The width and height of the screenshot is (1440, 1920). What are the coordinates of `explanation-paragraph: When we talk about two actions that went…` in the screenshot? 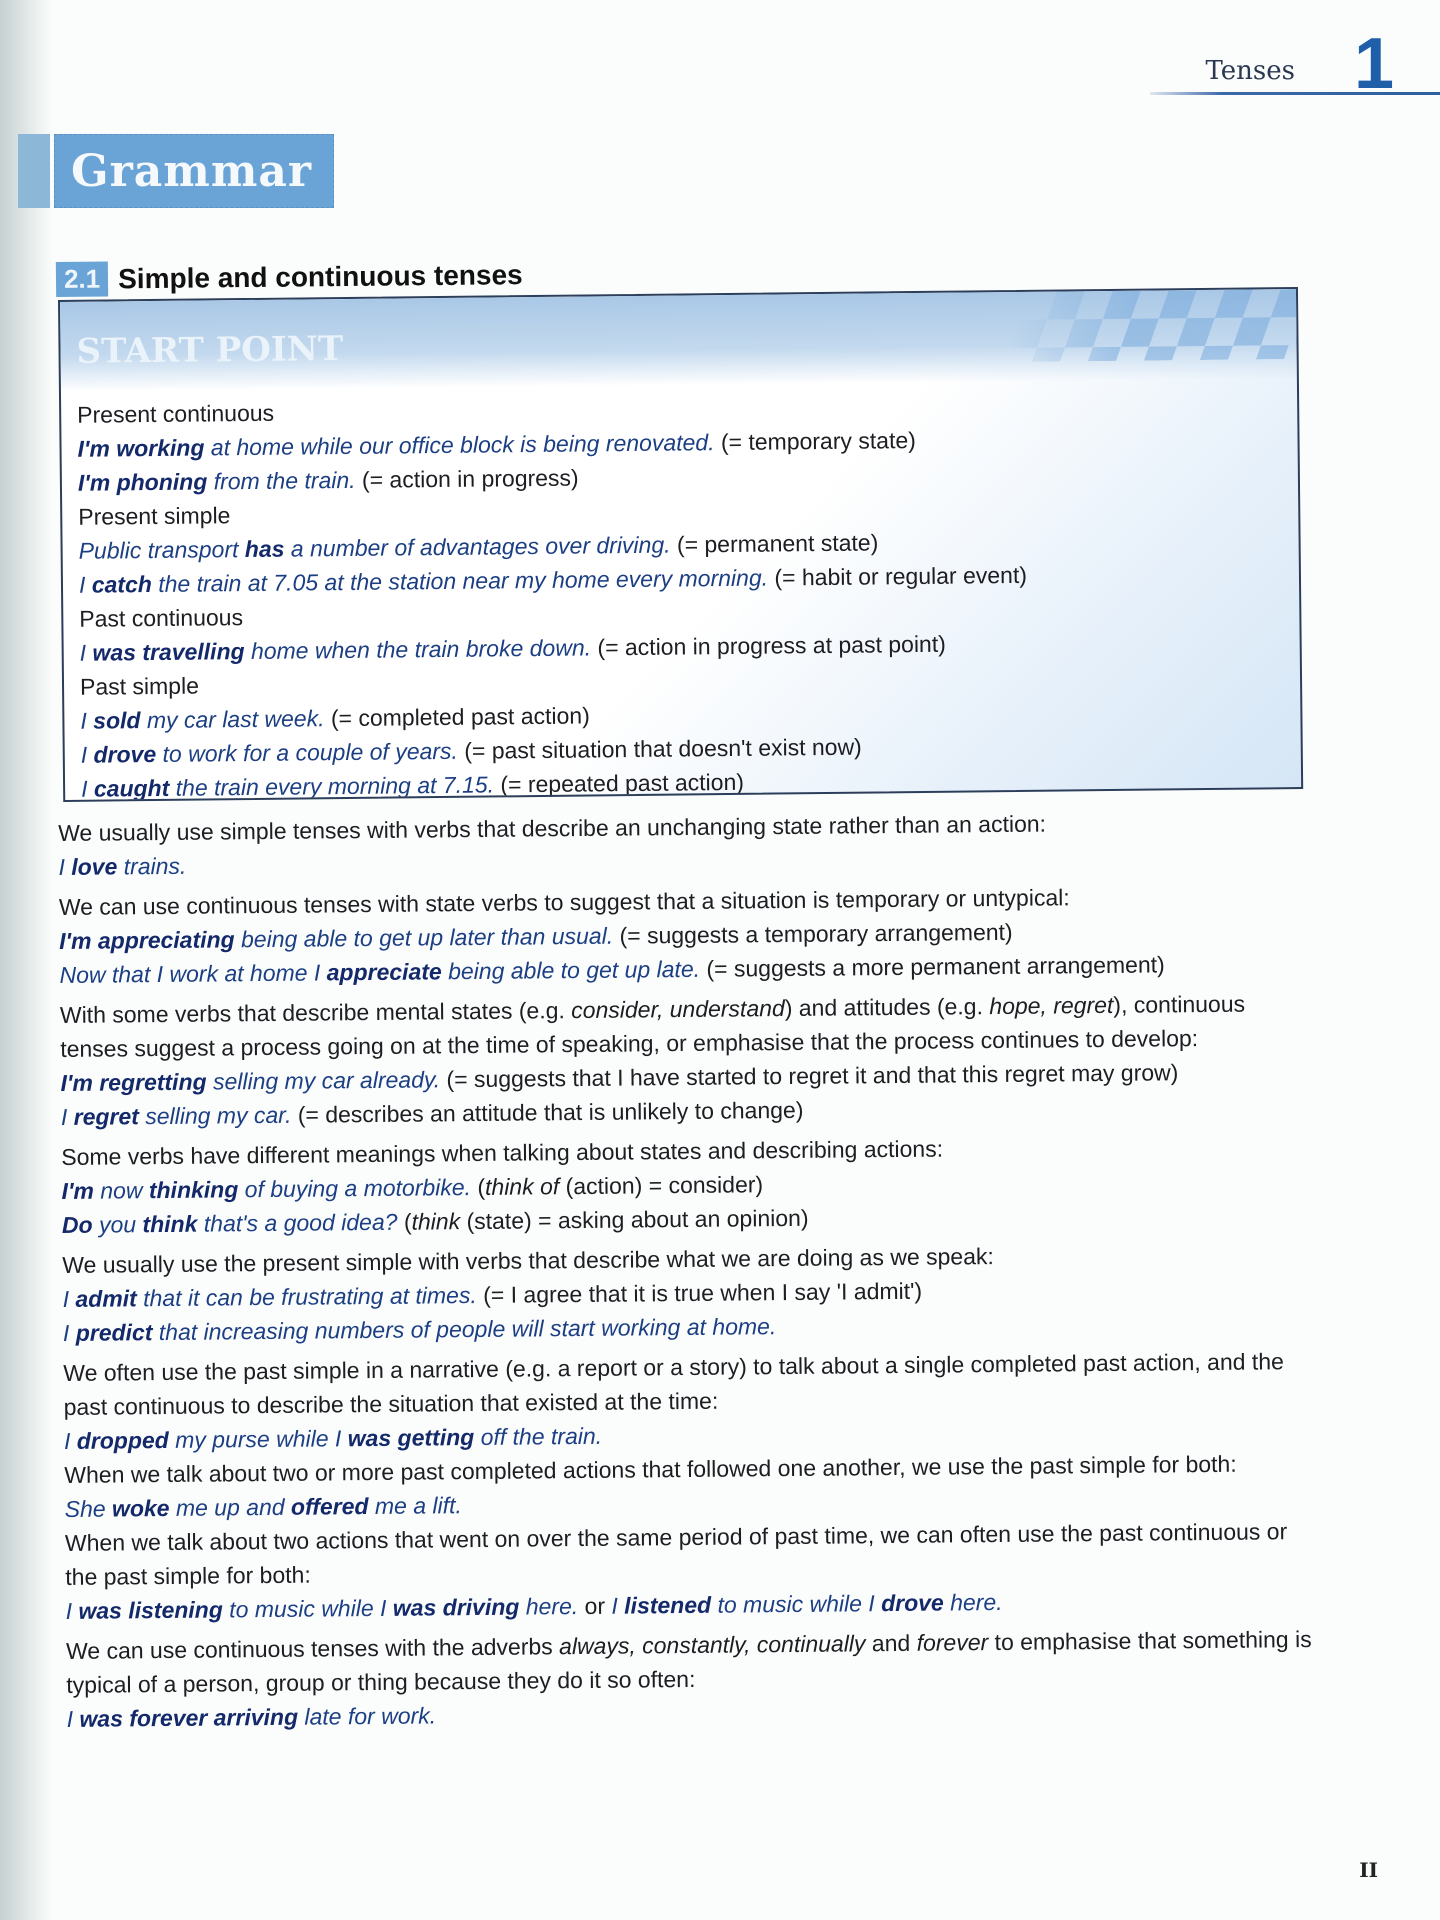 It's located at (676, 1554).